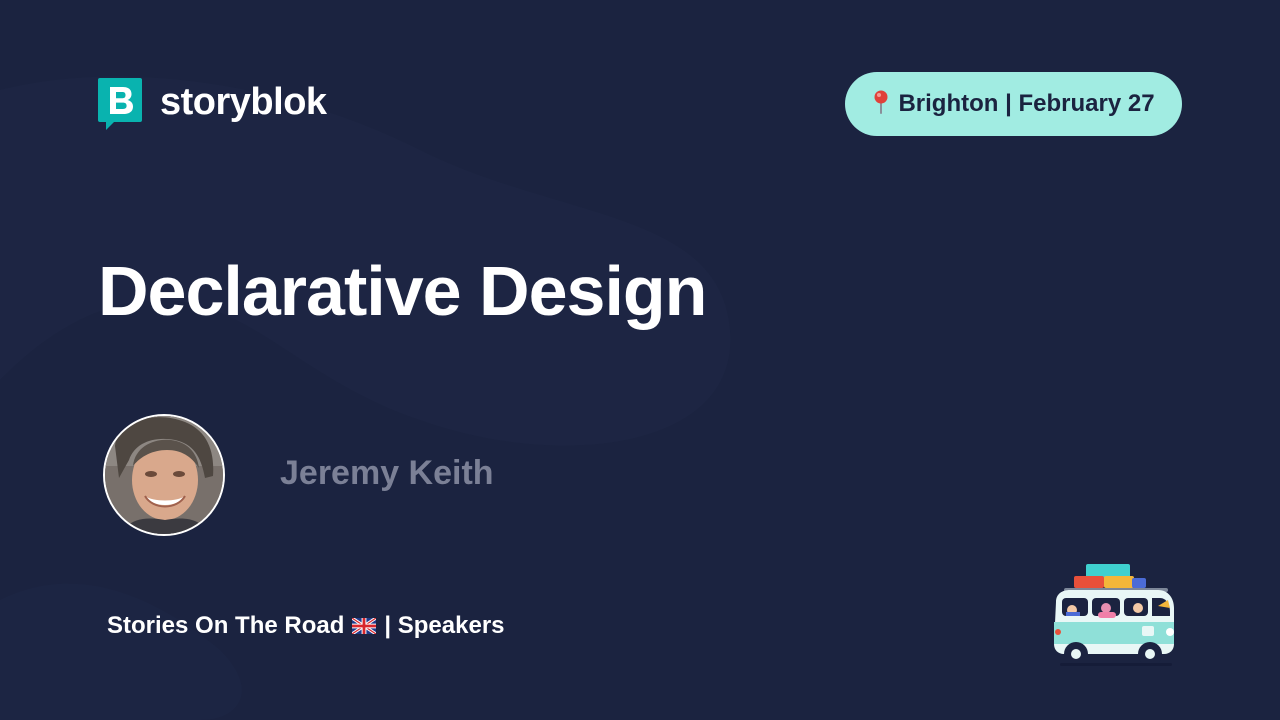 This screenshot has width=1280, height=720. What do you see at coordinates (444, 625) in the screenshot?
I see `series-suffix: | Speakers` at bounding box center [444, 625].